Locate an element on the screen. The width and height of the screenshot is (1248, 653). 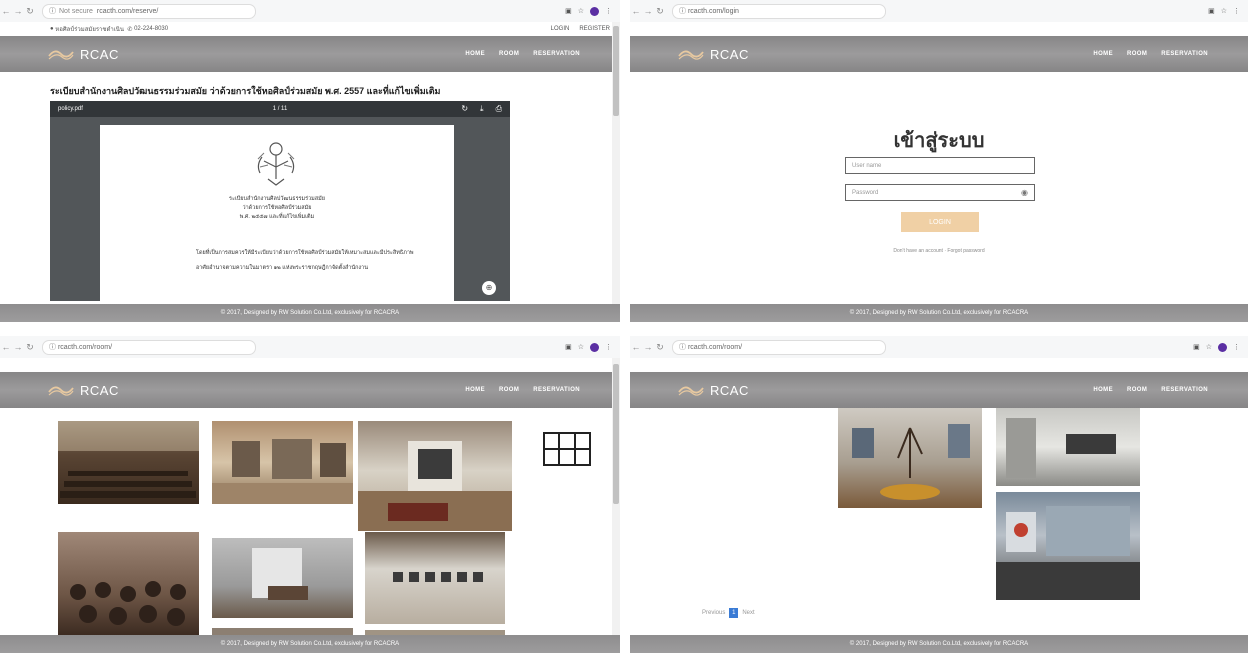
login-help-links: Don't have an account · Forgot password is located at coordinates (939, 251).